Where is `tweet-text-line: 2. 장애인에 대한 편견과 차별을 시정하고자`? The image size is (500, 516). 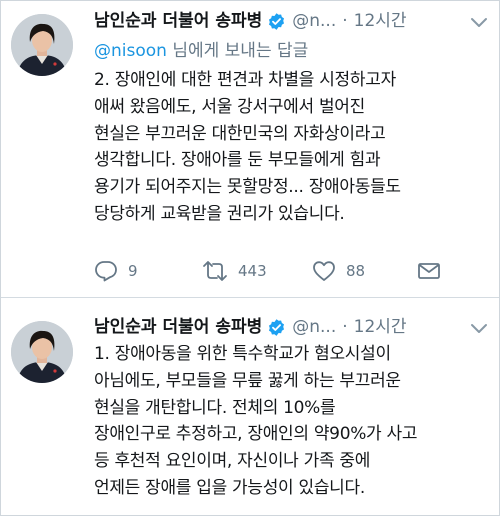
tweet-text-line: 2. 장애인에 대한 편견과 차별을 시정하고자 is located at coordinates (245, 80).